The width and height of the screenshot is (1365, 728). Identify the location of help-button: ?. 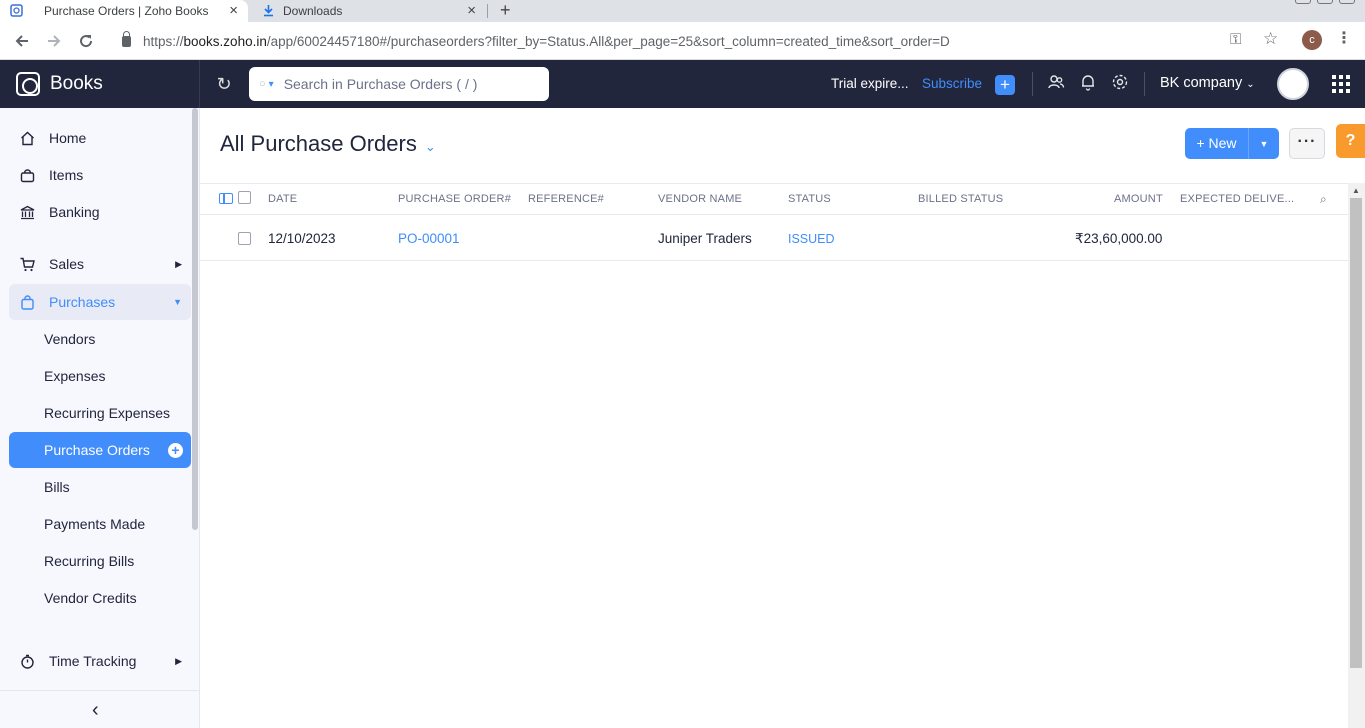
(1350, 141).